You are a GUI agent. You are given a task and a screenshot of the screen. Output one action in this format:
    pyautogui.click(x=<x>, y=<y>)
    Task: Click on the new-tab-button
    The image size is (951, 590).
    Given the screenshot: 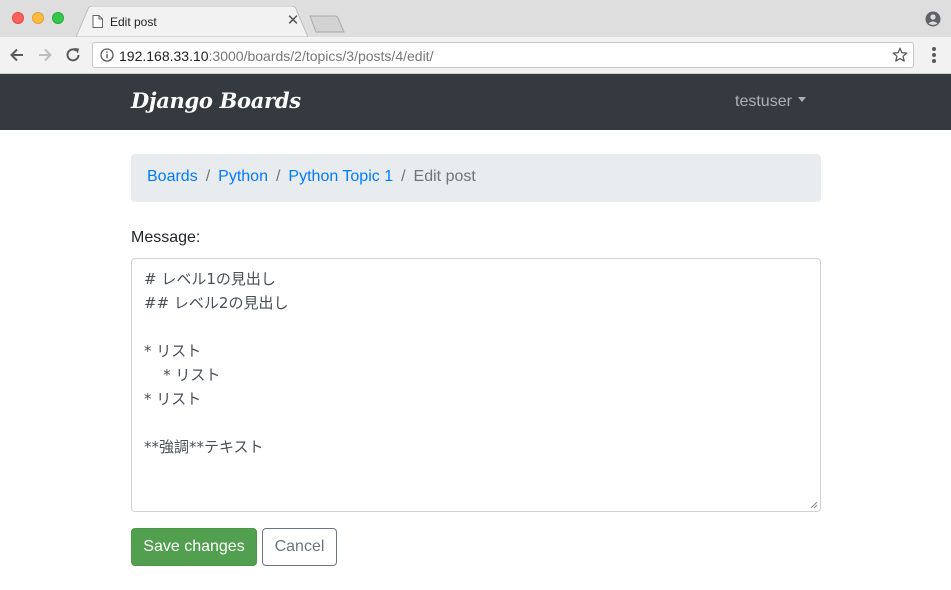 What is the action you would take?
    pyautogui.click(x=327, y=24)
    